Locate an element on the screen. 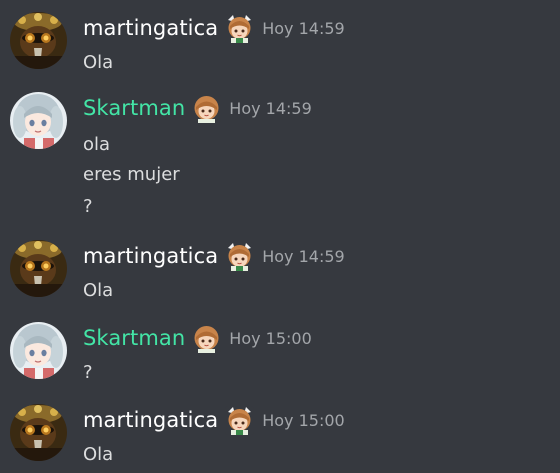 Image resolution: width=560 pixels, height=473 pixels. message-header: Skartman Hoy 15:00 is located at coordinates (197, 338).